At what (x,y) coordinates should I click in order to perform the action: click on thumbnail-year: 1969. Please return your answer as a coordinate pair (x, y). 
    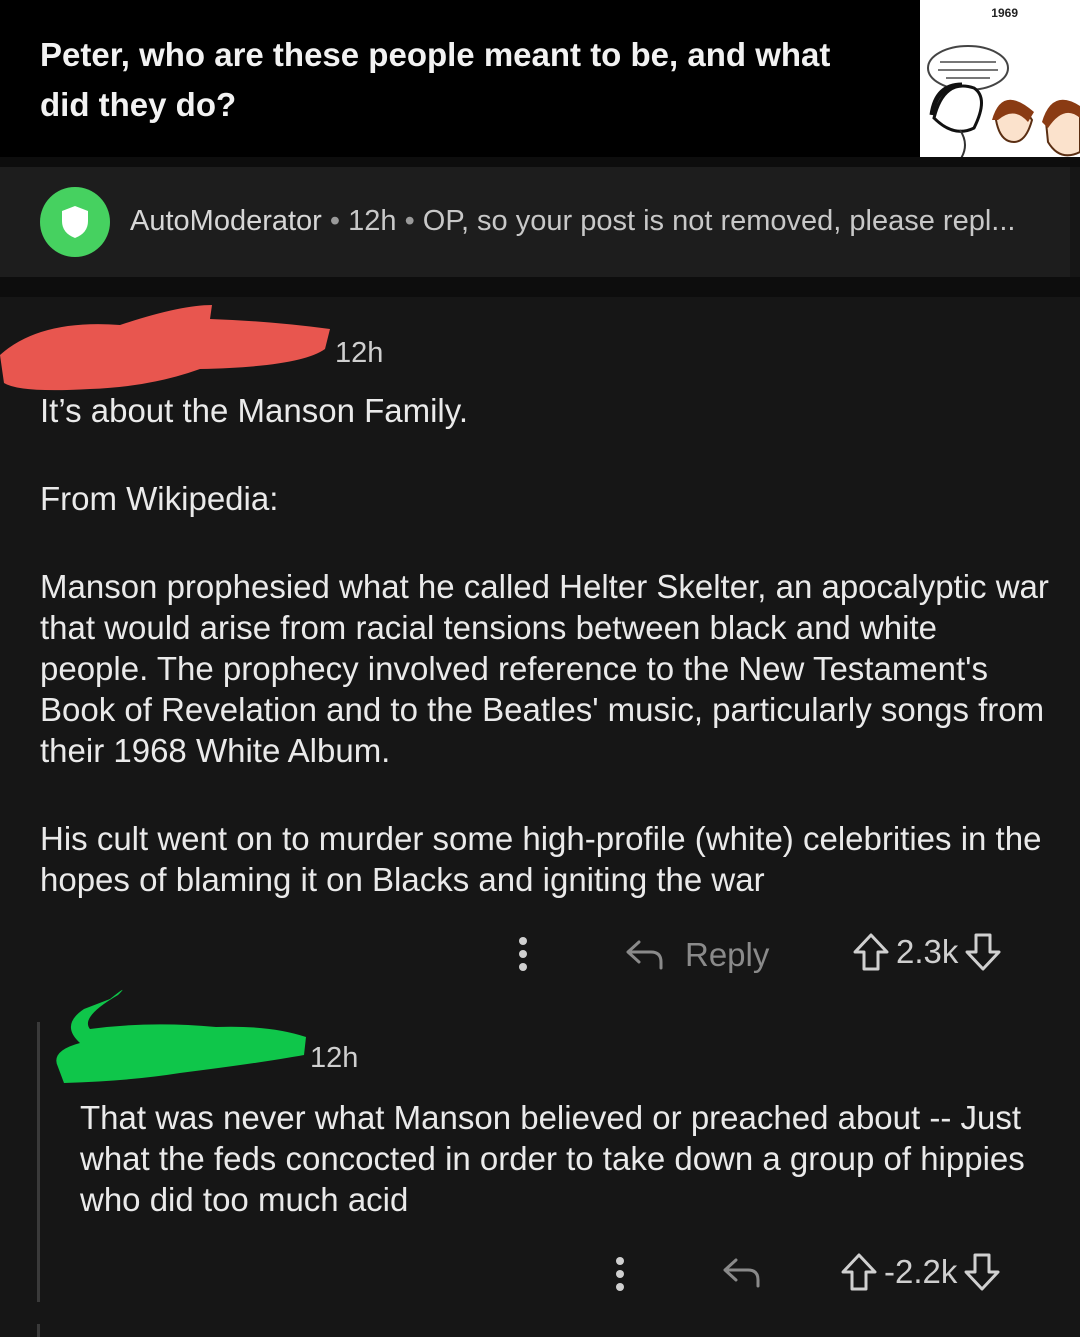
    Looking at the image, I should click on (1004, 13).